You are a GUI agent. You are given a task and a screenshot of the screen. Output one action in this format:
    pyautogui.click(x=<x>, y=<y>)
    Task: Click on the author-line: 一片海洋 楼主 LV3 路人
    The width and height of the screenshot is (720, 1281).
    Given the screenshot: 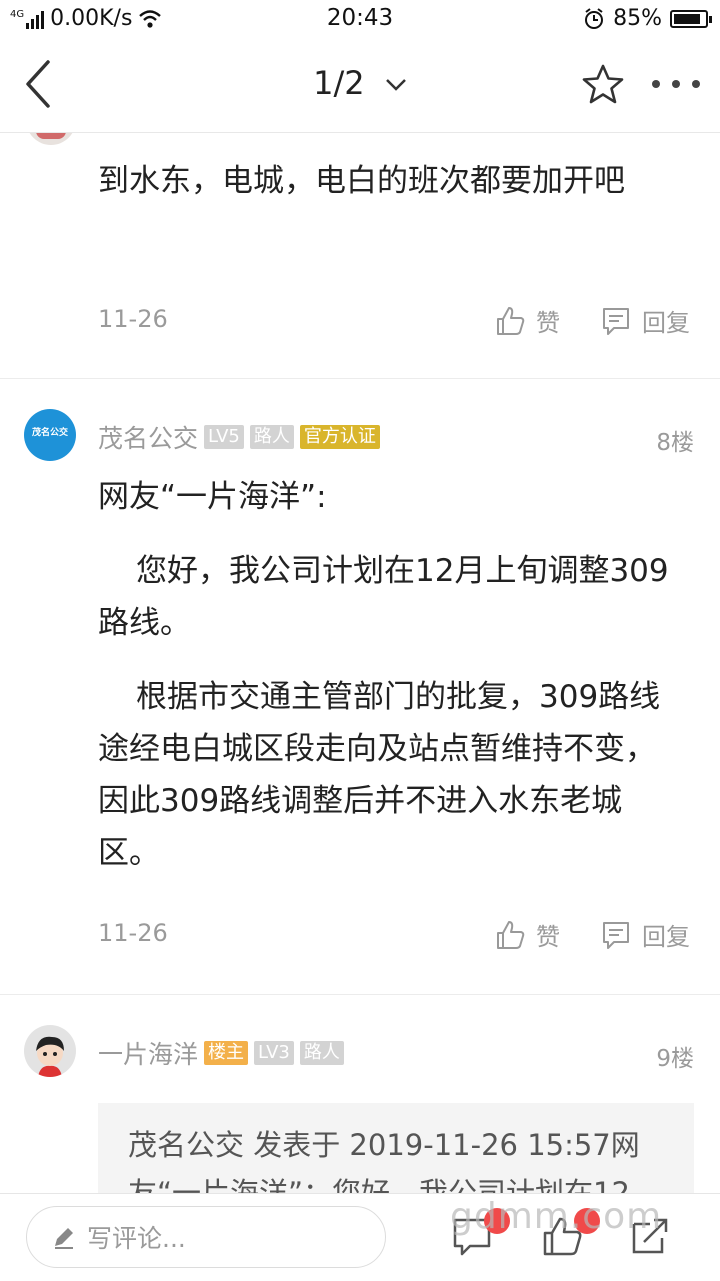 What is the action you would take?
    pyautogui.click(x=221, y=1053)
    